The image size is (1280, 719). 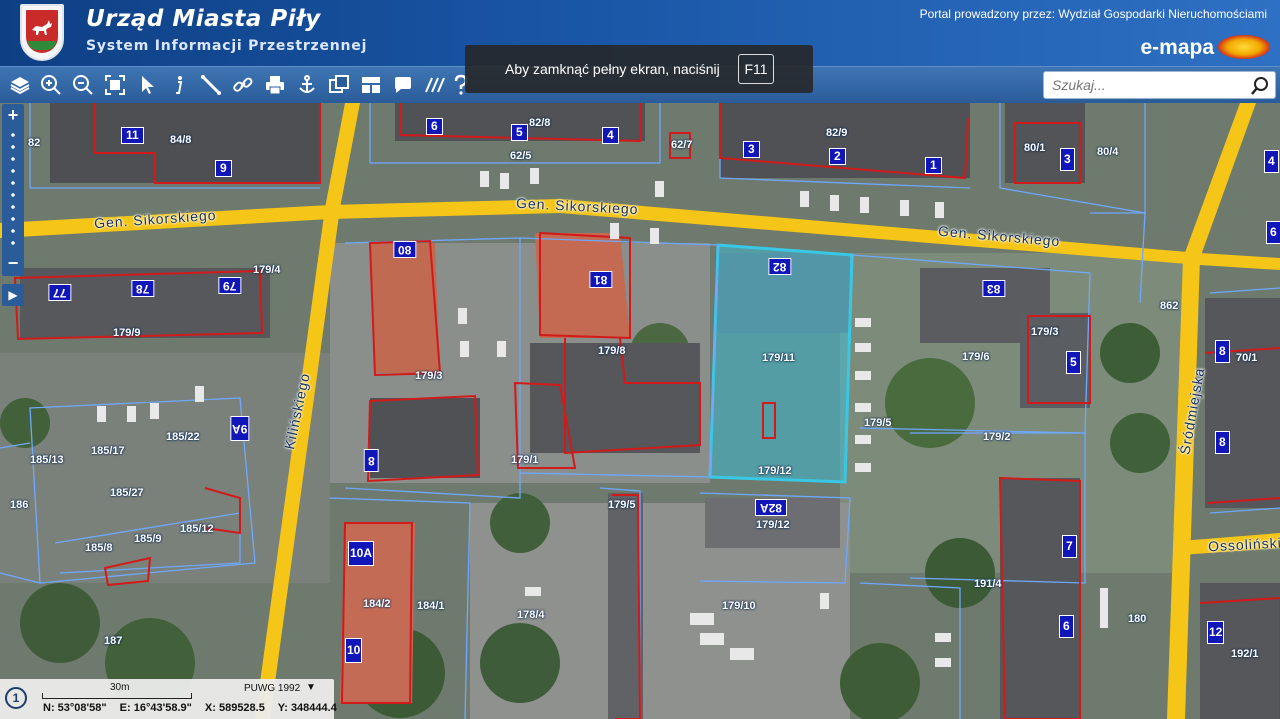 I want to click on info-icon, so click(x=179, y=85).